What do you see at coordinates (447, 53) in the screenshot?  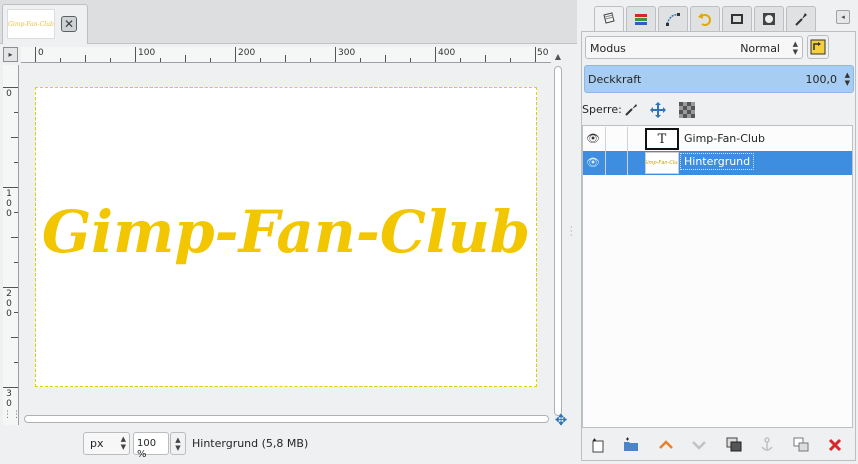 I see `ruler-label: 400` at bounding box center [447, 53].